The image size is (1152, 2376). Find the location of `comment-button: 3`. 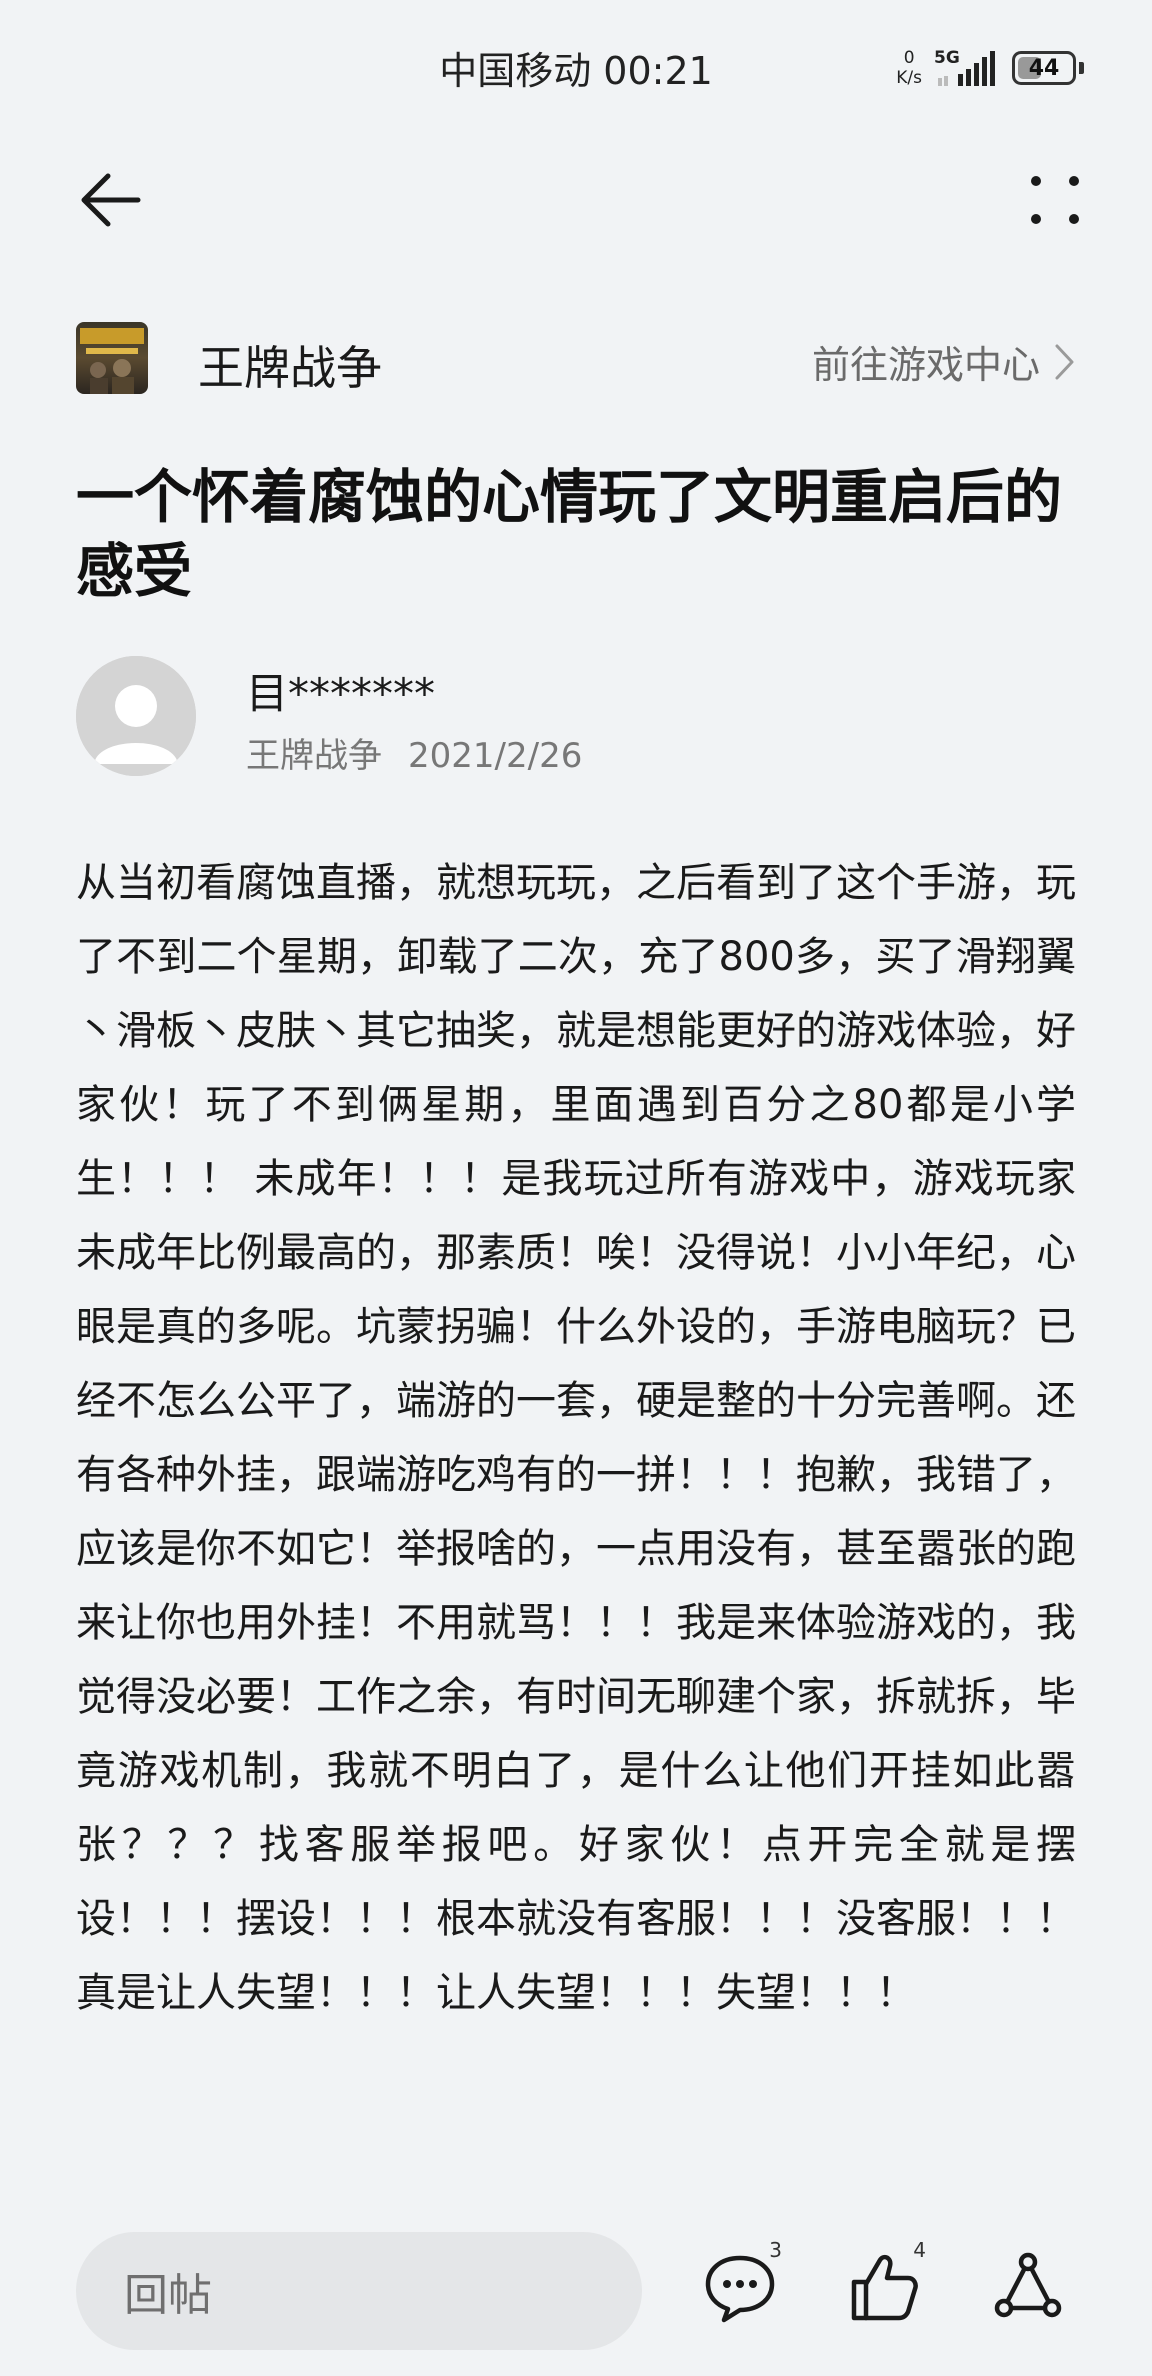

comment-button: 3 is located at coordinates (741, 2282).